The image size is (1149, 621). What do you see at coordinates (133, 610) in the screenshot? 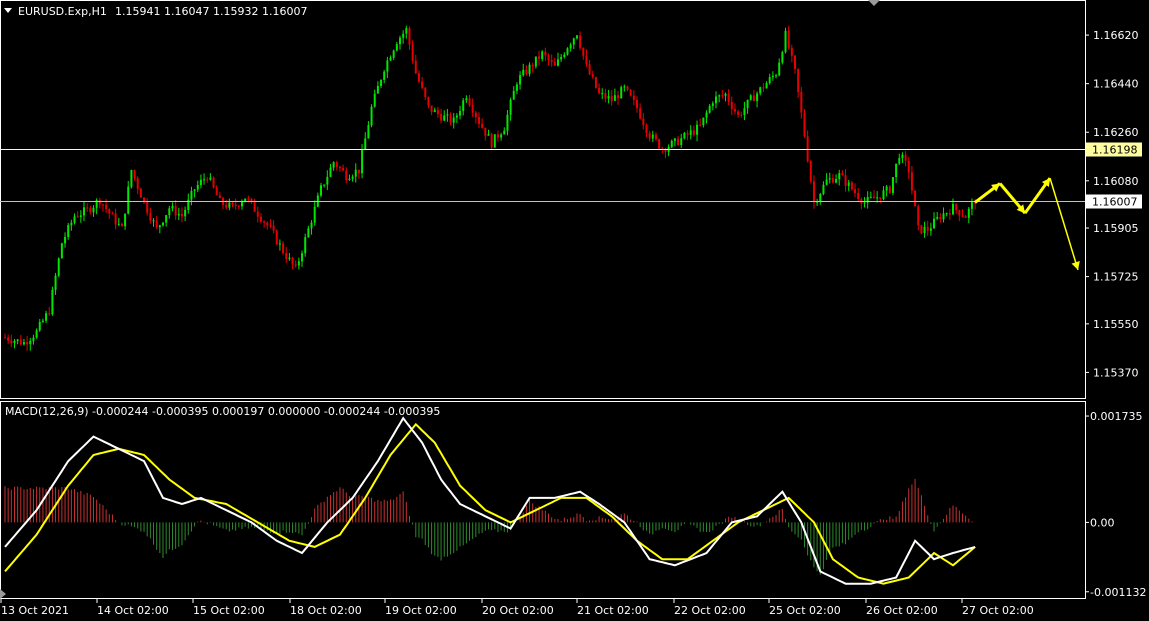
I see `time-tick-label: 14 Oct 02:00` at bounding box center [133, 610].